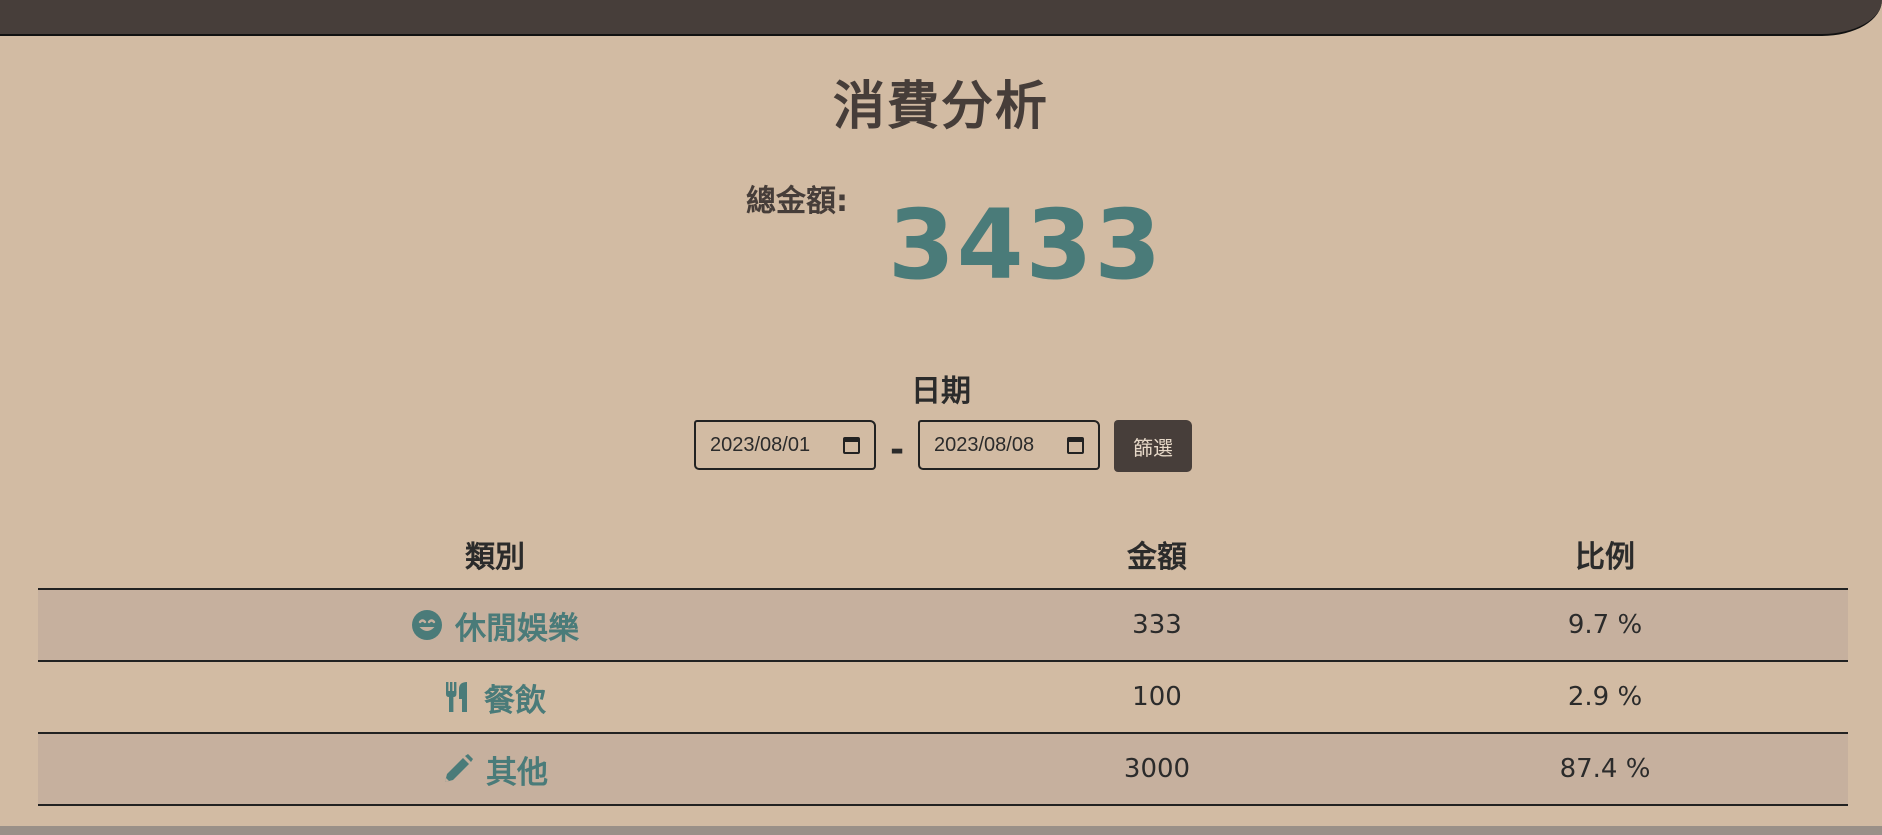 The image size is (1882, 835). Describe the element at coordinates (941, 391) in the screenshot. I see `date-label: 日期` at that location.